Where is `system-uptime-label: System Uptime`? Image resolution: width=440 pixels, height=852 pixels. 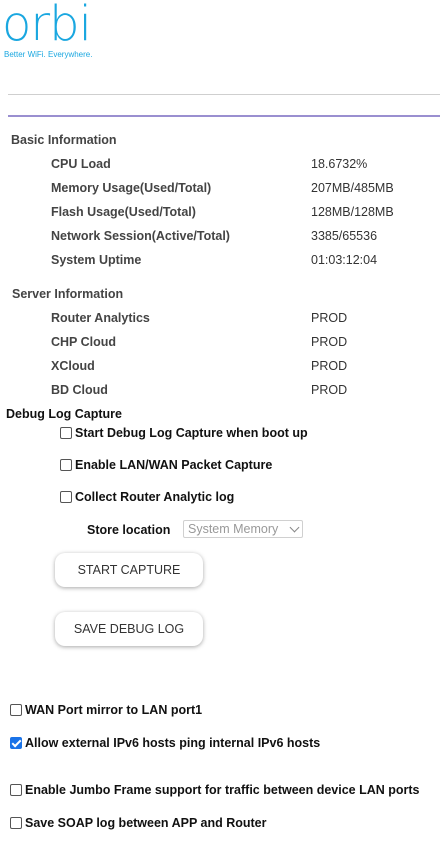
system-uptime-label: System Uptime is located at coordinates (96, 260).